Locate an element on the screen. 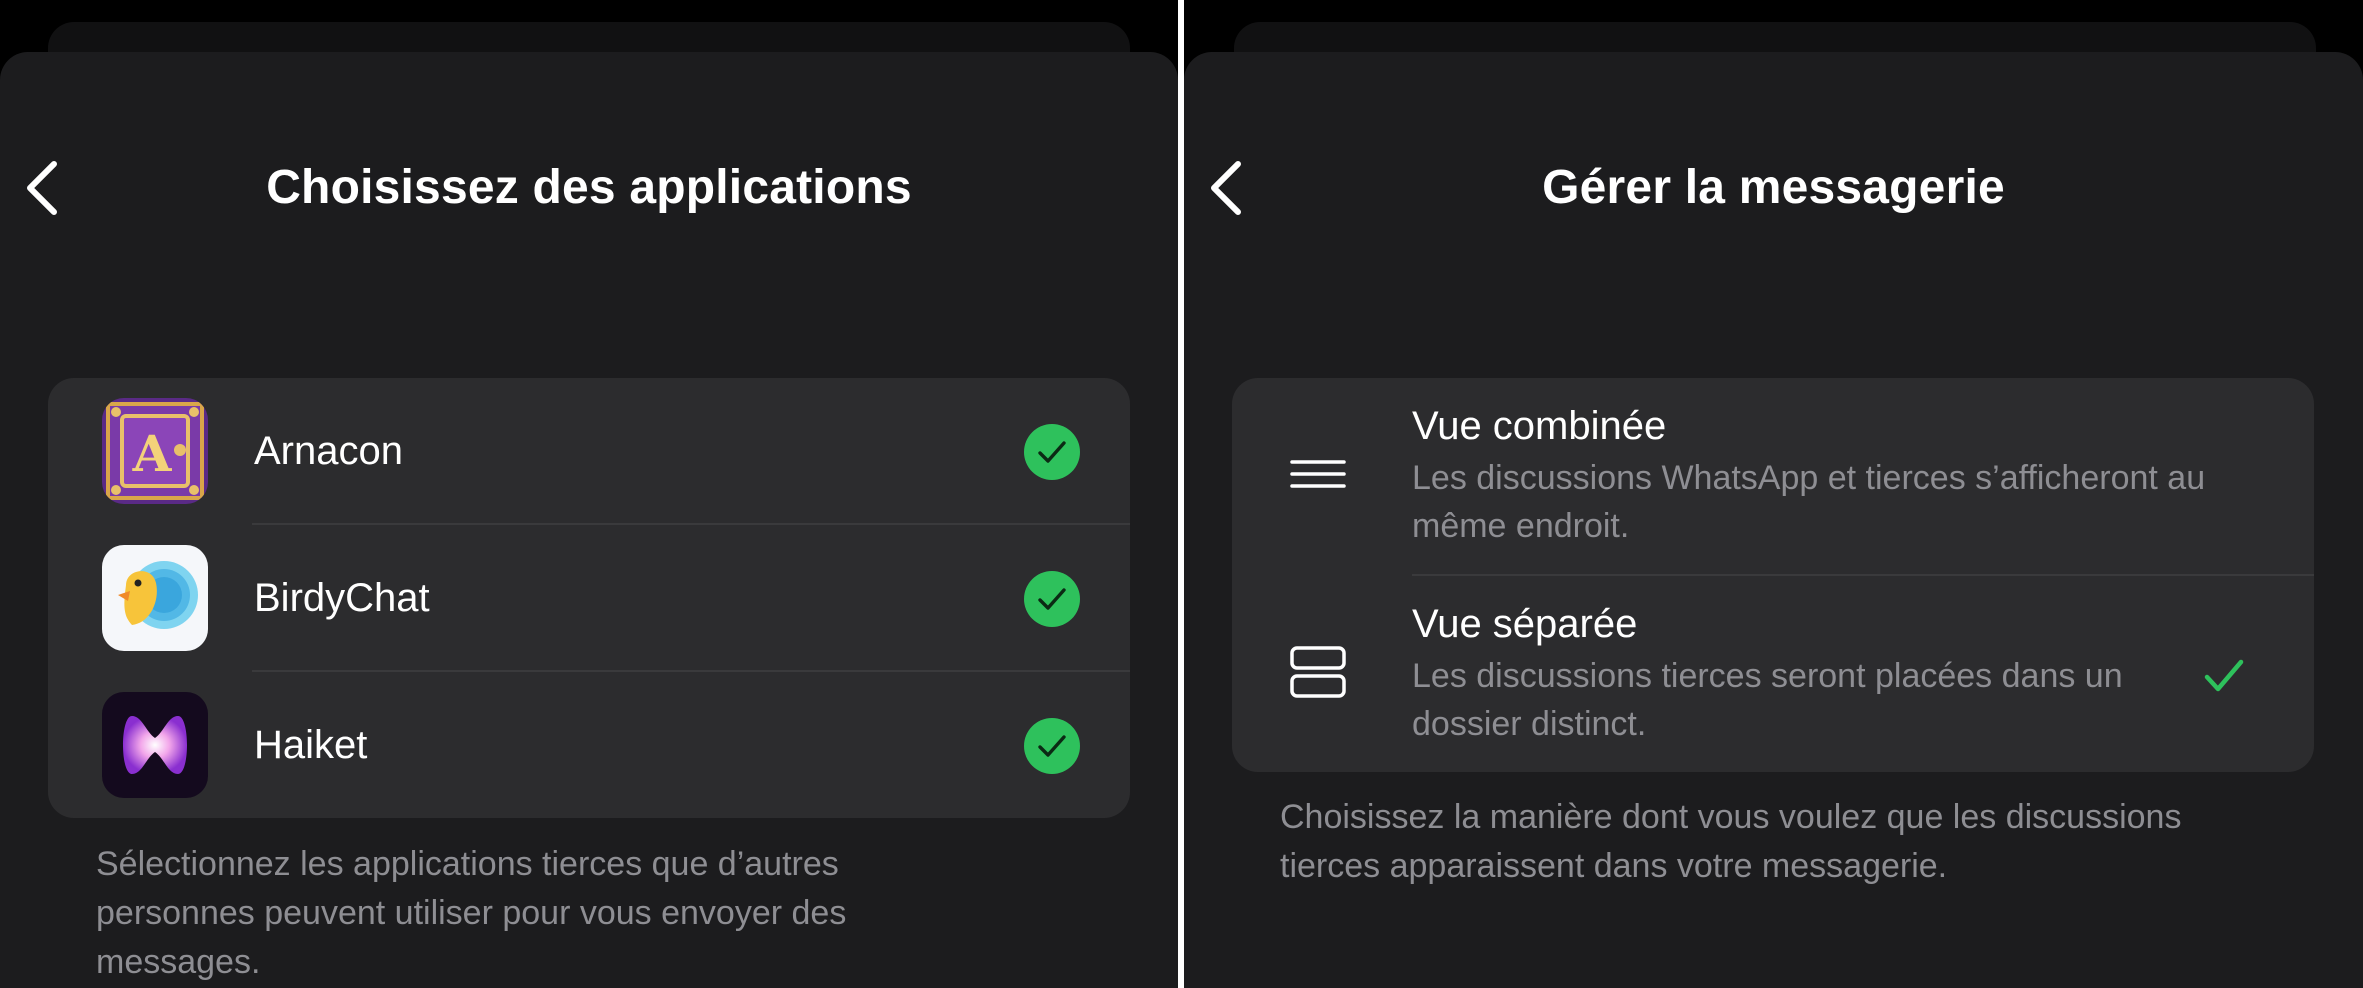 This screenshot has width=2363, height=988. checkmark-icon is located at coordinates (2224, 676).